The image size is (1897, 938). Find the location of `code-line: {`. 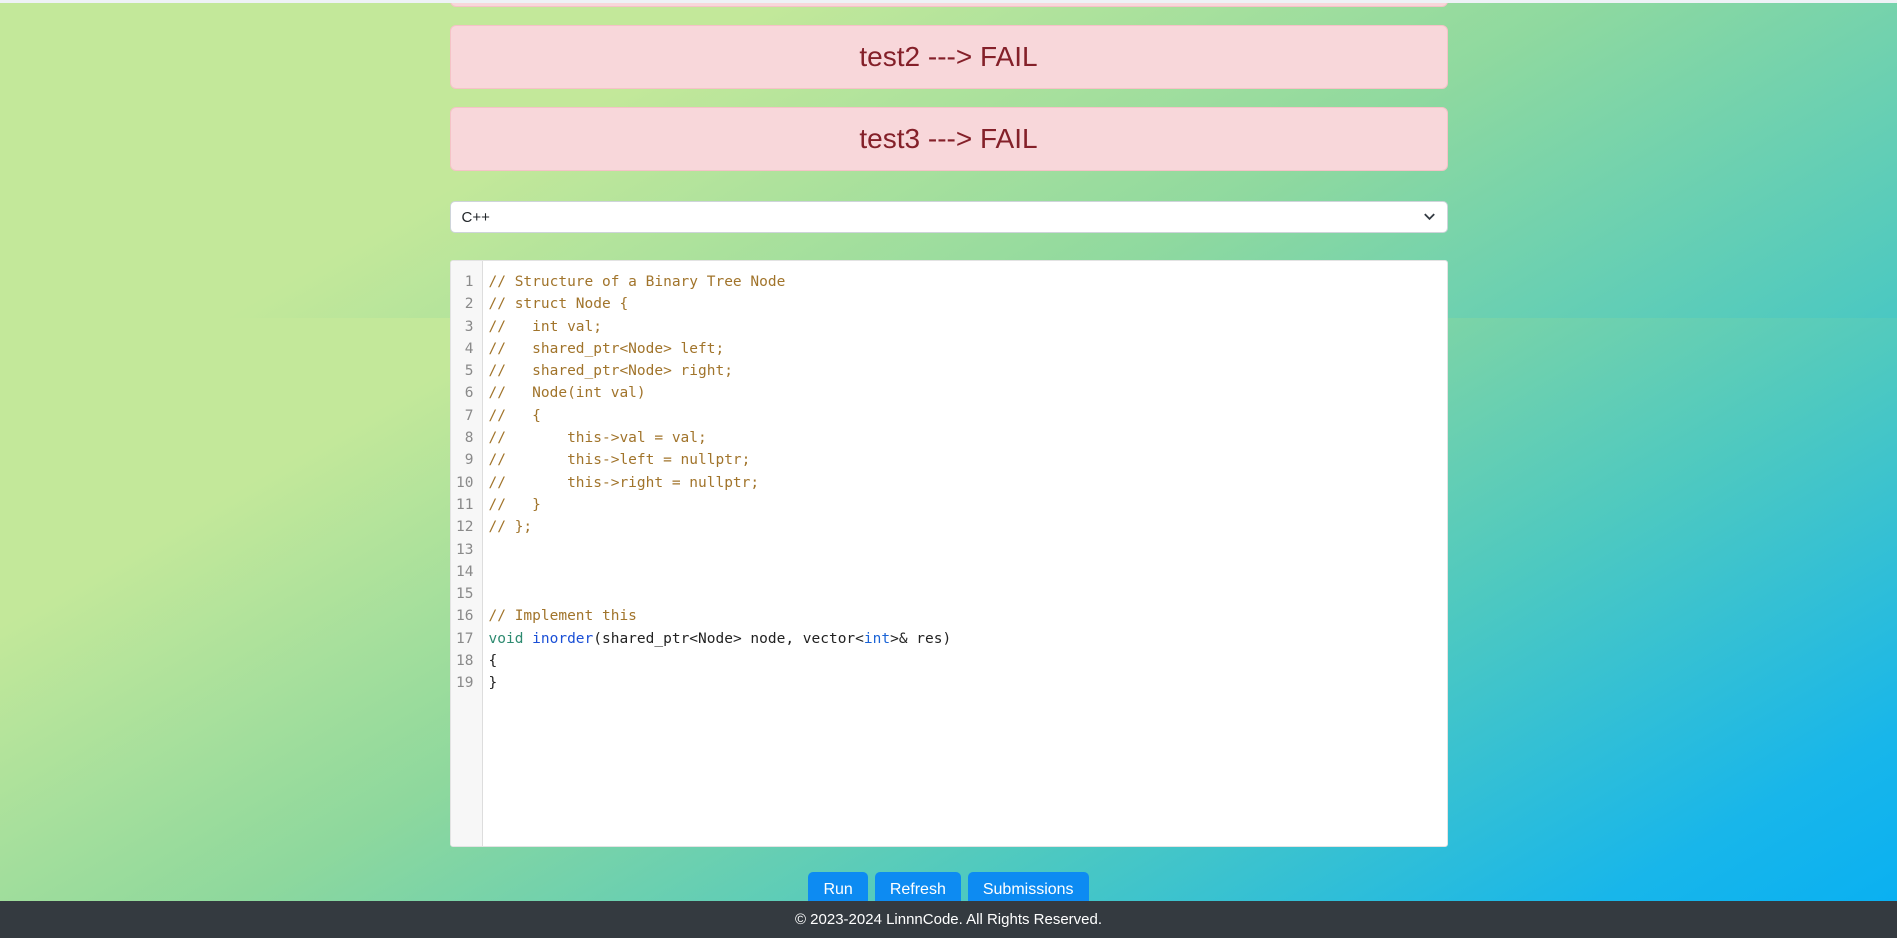

code-line: { is located at coordinates (968, 661).